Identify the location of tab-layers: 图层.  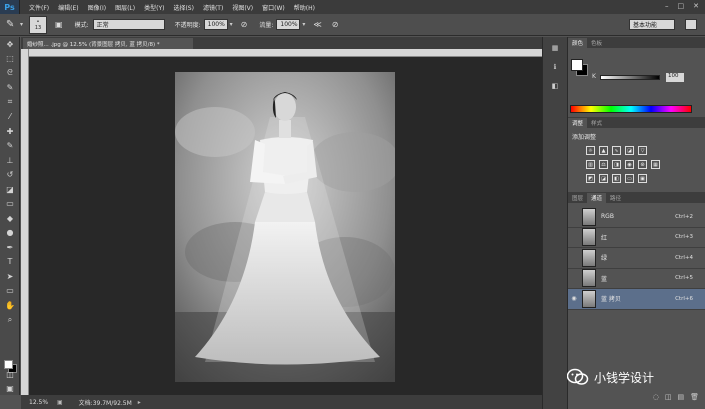
(577, 198).